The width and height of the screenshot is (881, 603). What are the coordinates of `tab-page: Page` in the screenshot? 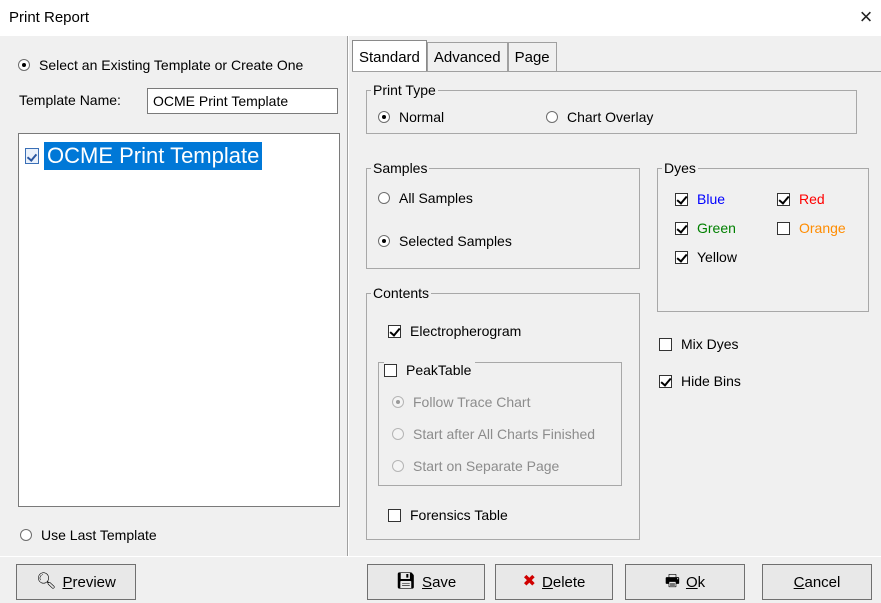 It's located at (532, 57).